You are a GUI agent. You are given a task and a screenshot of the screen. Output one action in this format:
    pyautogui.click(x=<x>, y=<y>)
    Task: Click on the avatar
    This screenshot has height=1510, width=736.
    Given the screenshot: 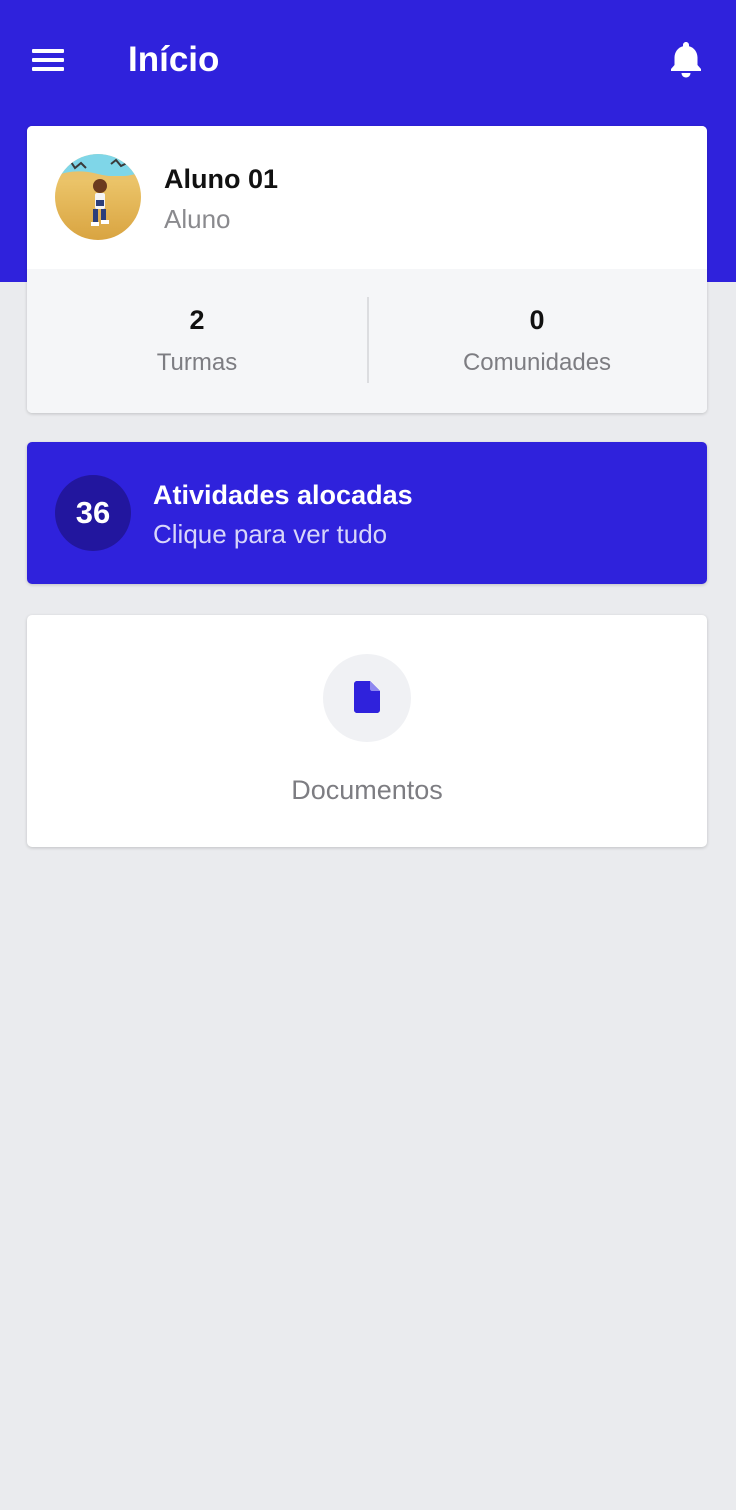 What is the action you would take?
    pyautogui.click(x=98, y=197)
    